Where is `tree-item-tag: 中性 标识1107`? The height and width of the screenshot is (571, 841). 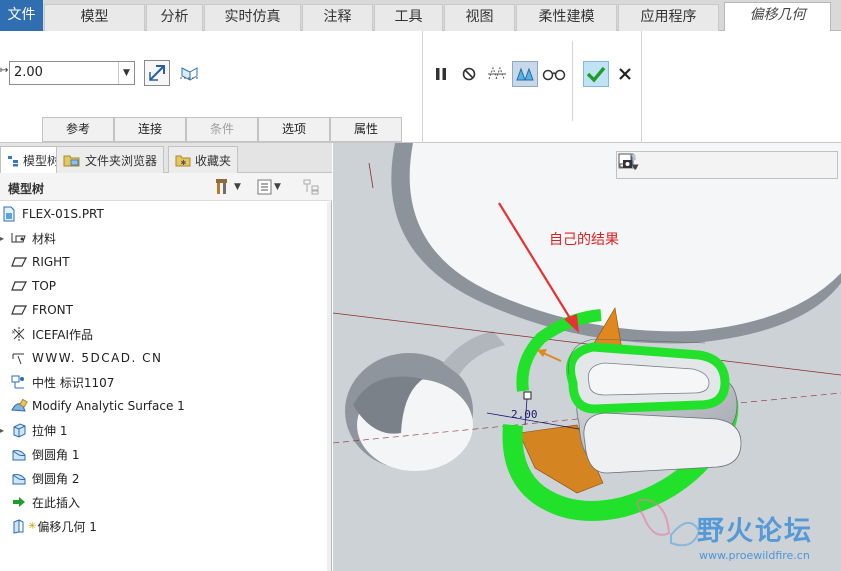 tree-item-tag: 中性 标识1107 is located at coordinates (165, 382).